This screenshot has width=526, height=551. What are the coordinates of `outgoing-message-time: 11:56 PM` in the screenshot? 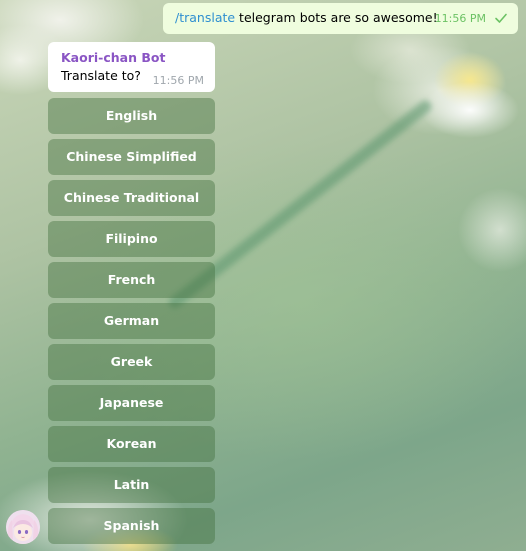 It's located at (460, 18).